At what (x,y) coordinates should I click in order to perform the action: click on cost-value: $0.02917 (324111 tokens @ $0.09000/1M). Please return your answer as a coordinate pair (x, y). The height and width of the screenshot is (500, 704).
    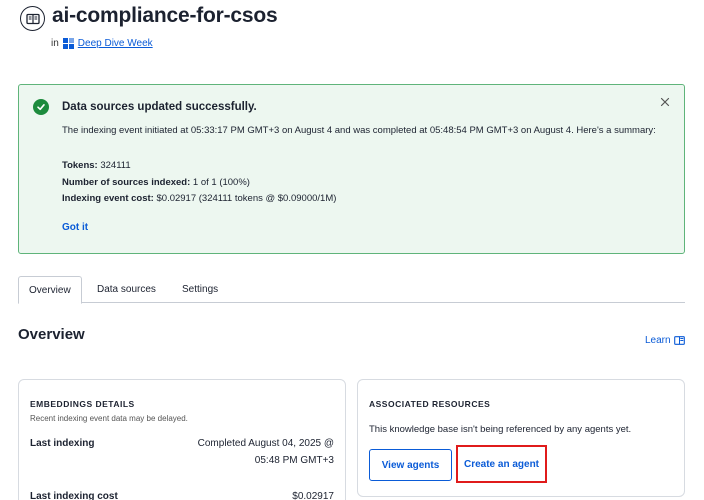
    Looking at the image, I should click on (246, 198).